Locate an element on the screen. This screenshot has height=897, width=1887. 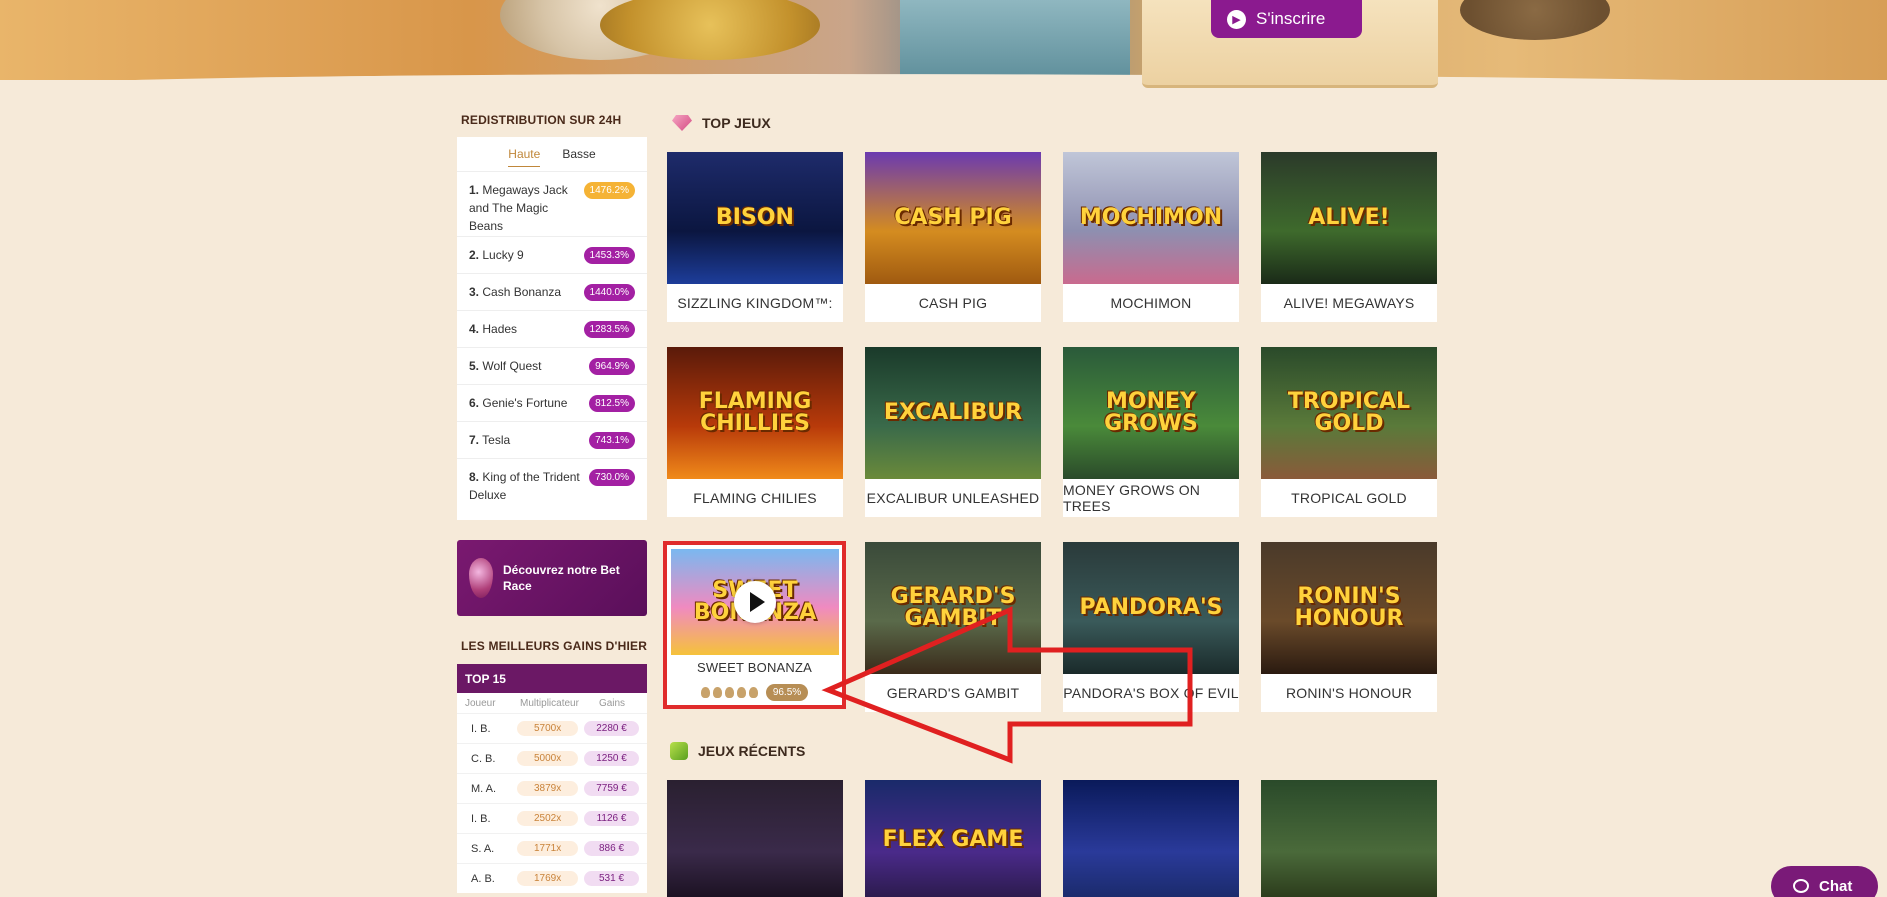
game-thumbnail: RONIN'S HONOUR is located at coordinates (1349, 608).